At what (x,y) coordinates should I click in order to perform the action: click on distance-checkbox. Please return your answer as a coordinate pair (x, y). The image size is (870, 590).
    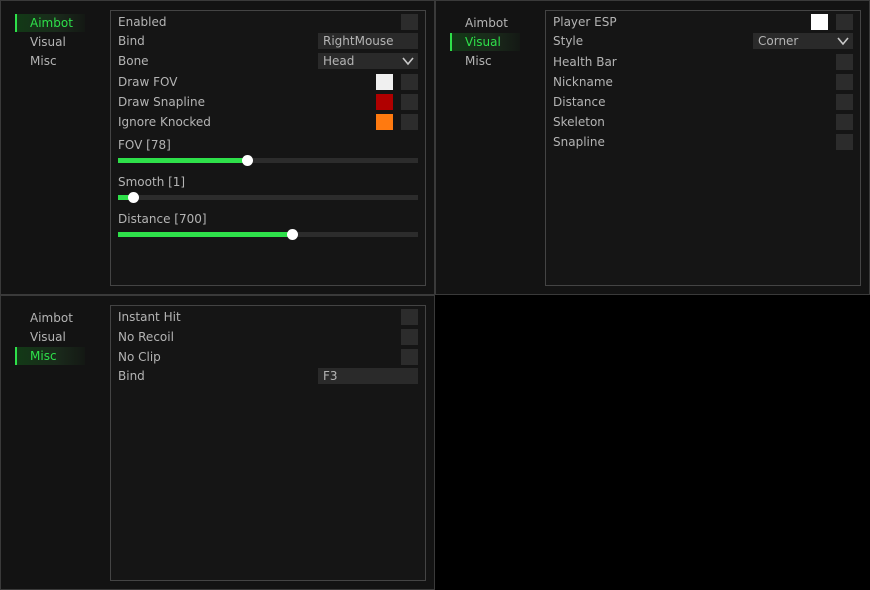
    Looking at the image, I should click on (844, 102).